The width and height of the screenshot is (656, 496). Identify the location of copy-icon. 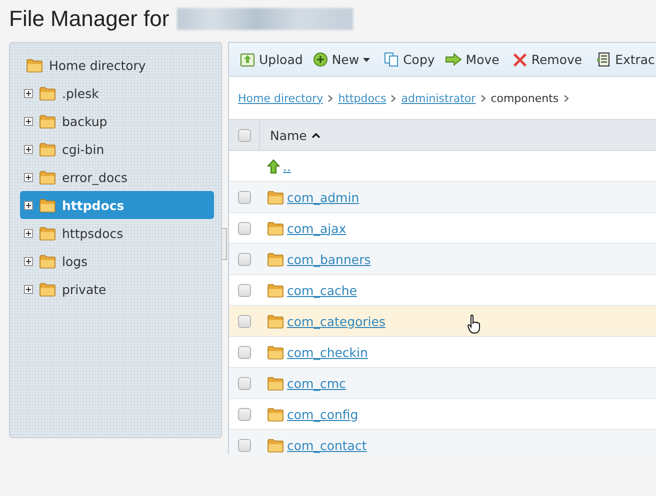
(392, 59).